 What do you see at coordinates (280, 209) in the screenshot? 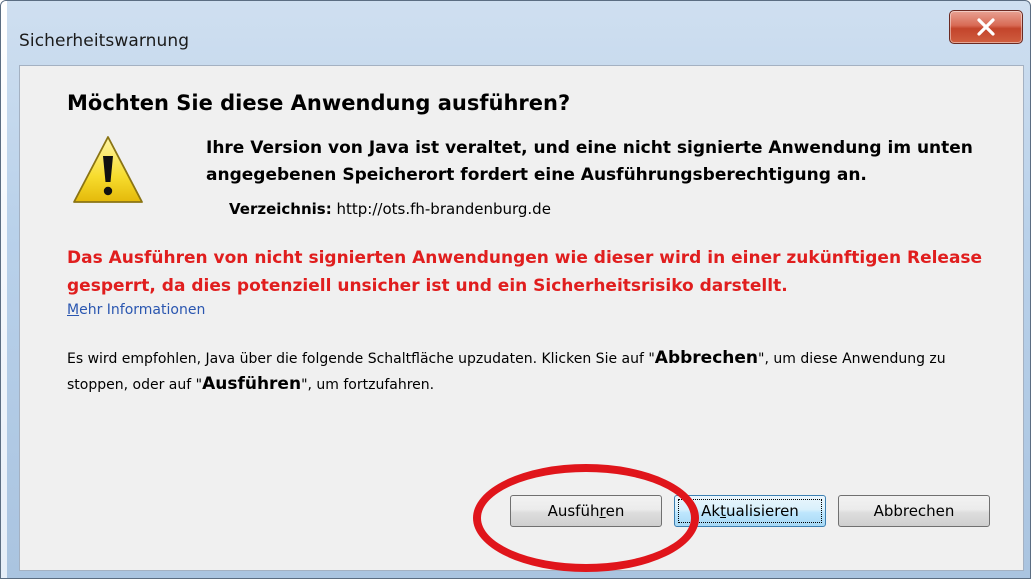
I see `directory-label: Verzeichnis:` at bounding box center [280, 209].